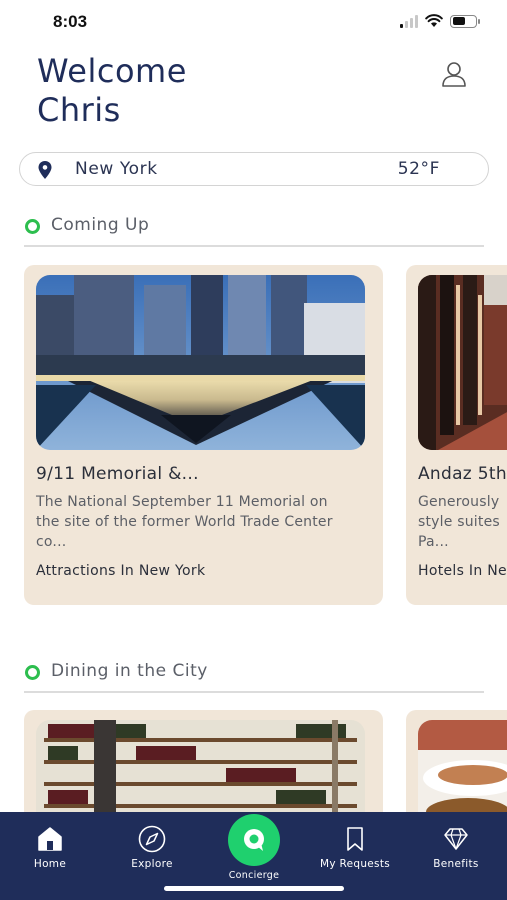  I want to click on bookmark-icon, so click(355, 839).